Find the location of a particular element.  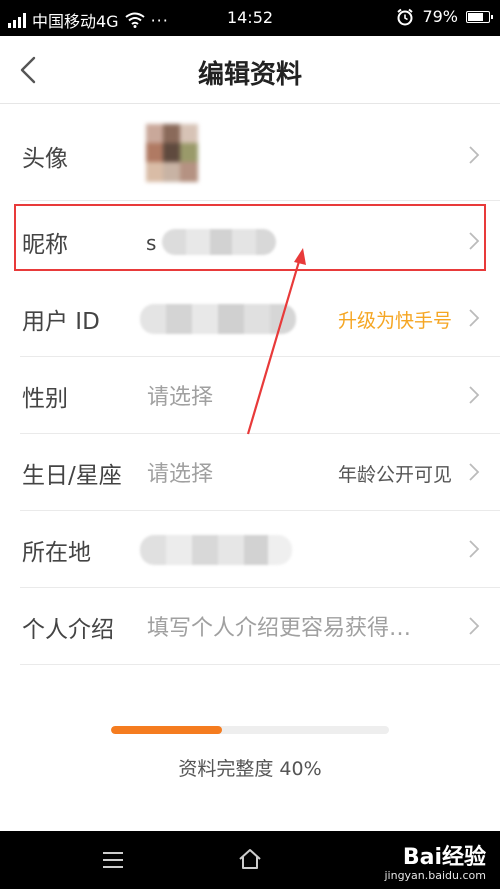

battery-icon is located at coordinates (479, 16).